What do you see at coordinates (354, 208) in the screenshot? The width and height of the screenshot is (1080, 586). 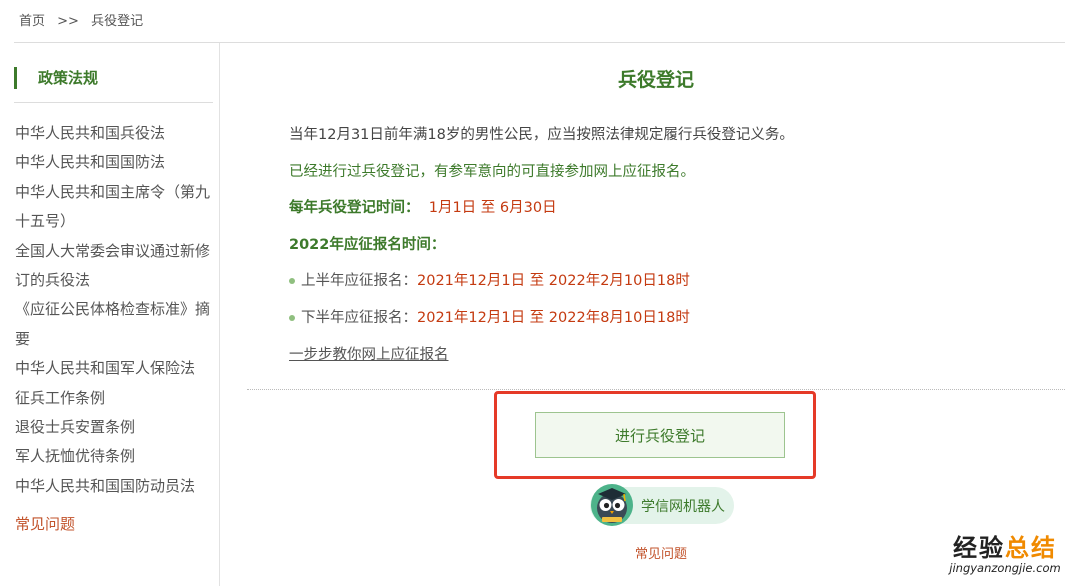 I see `registration-time-label: 每年兵役登记时间：` at bounding box center [354, 208].